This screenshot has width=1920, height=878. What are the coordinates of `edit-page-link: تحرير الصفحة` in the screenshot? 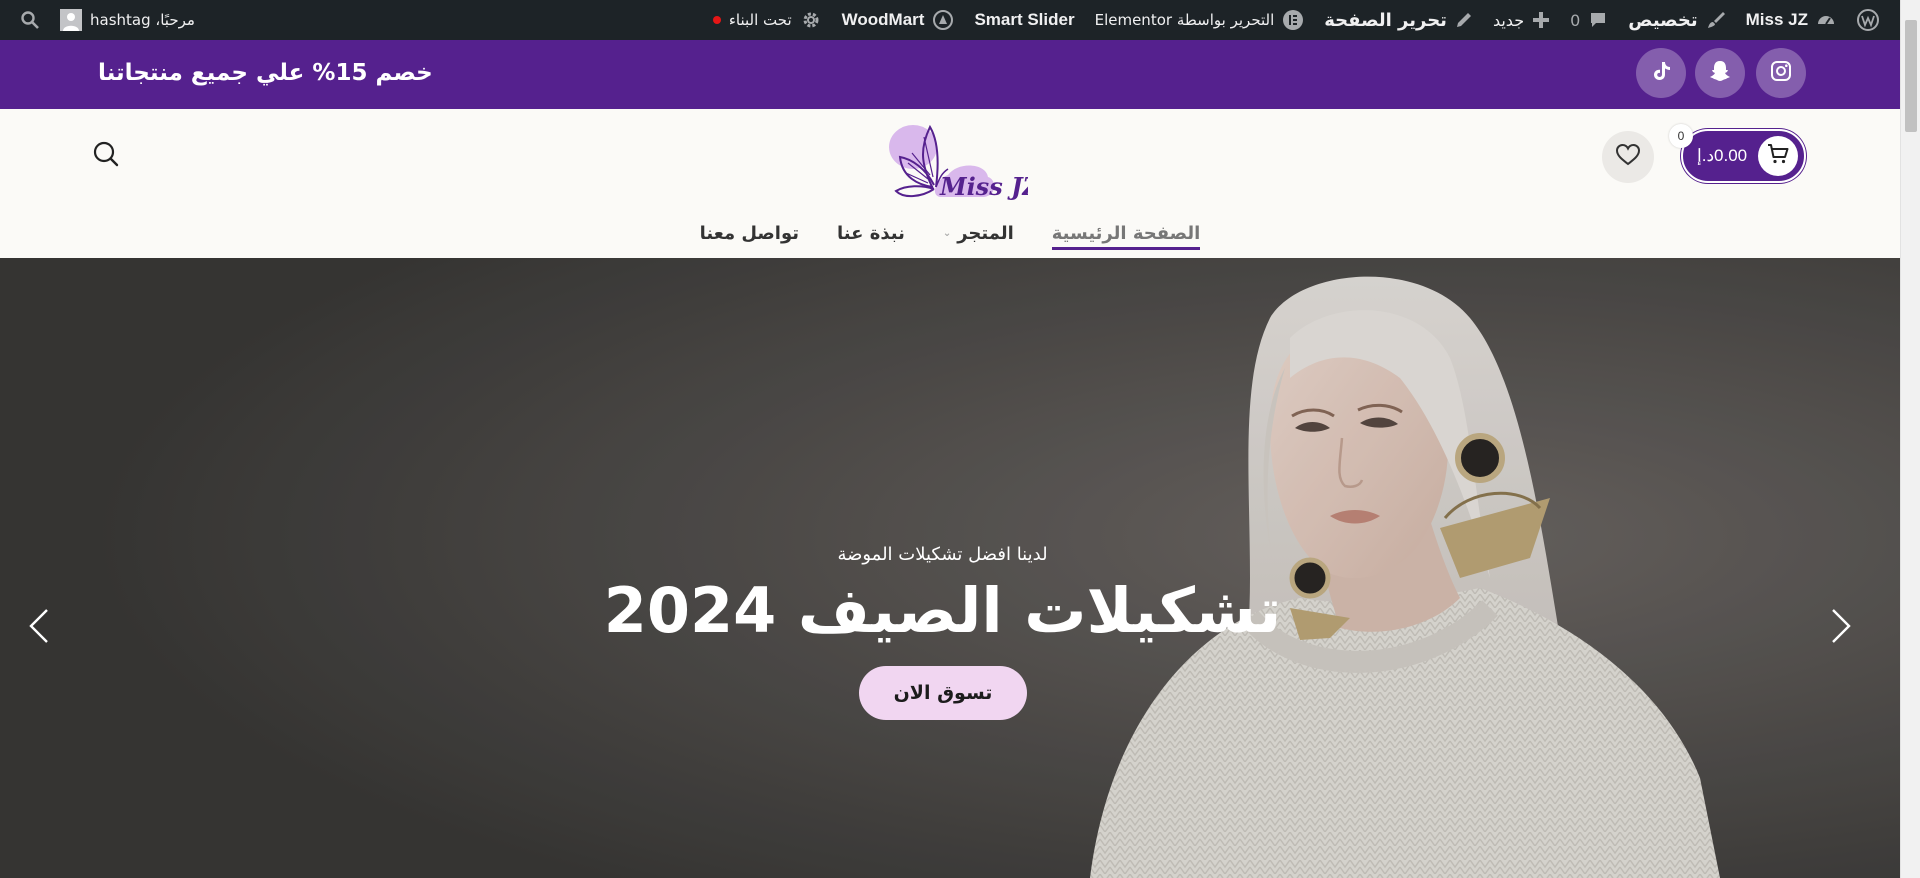 It's located at (1398, 20).